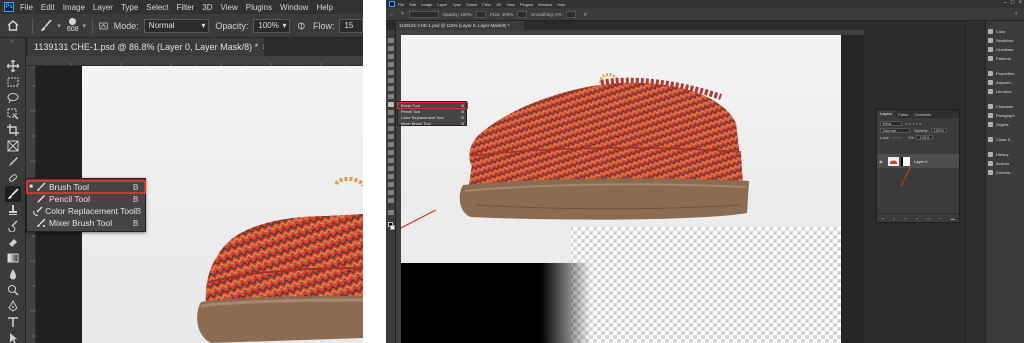 Image resolution: width=1024 pixels, height=343 pixels. What do you see at coordinates (998, 154) in the screenshot?
I see `dock-history: History` at bounding box center [998, 154].